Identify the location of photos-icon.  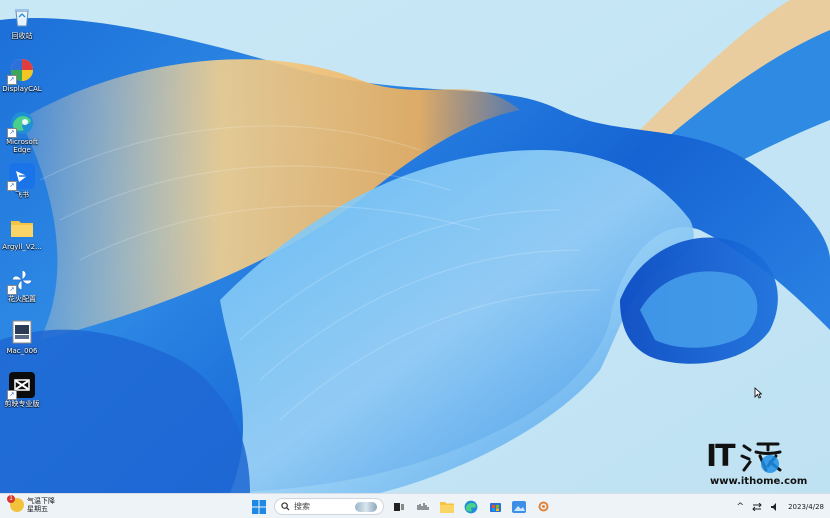
(519, 506).